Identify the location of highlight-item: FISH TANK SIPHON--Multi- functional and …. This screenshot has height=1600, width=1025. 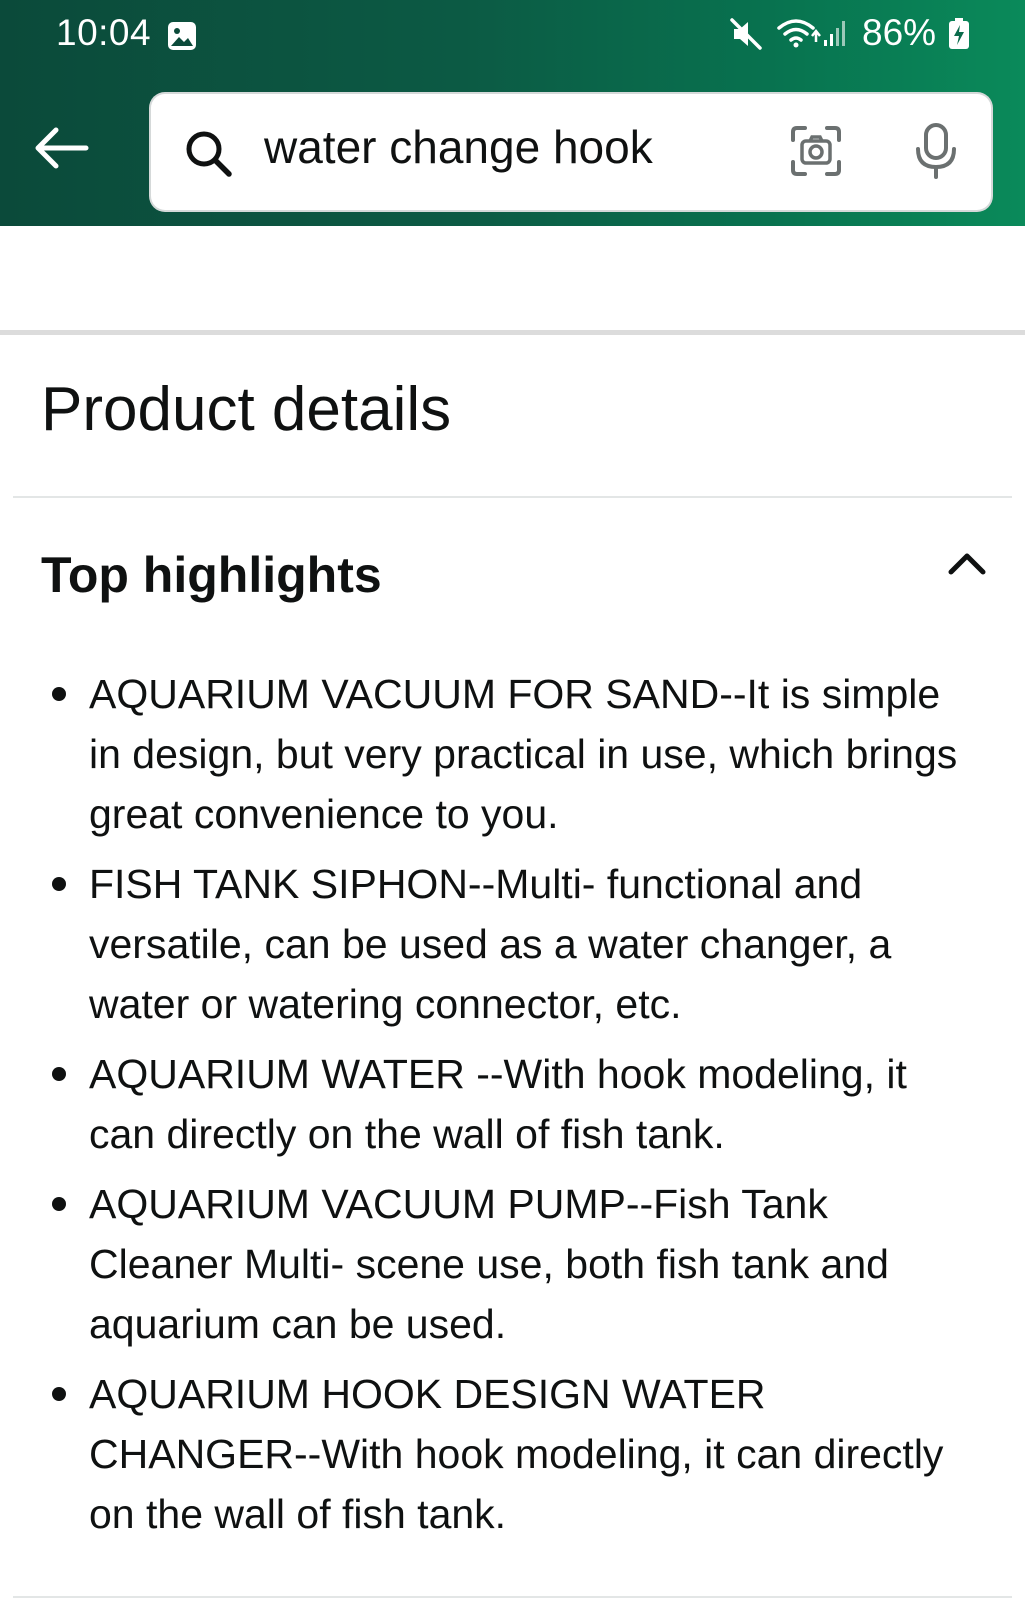
(512, 944).